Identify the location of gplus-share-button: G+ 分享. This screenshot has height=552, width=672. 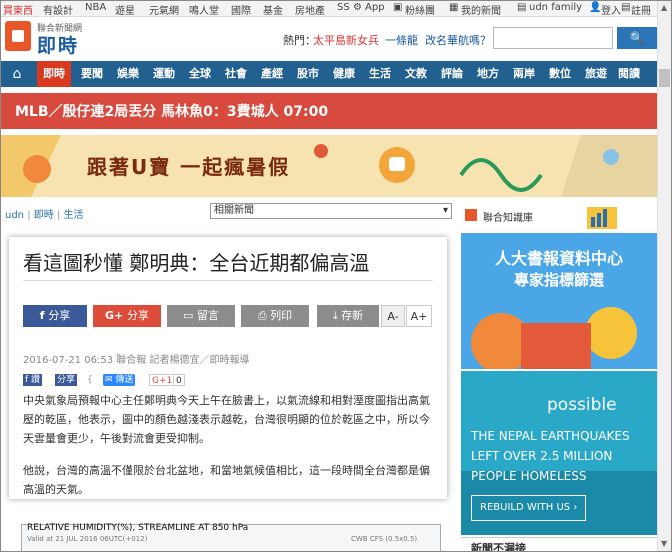
(127, 316).